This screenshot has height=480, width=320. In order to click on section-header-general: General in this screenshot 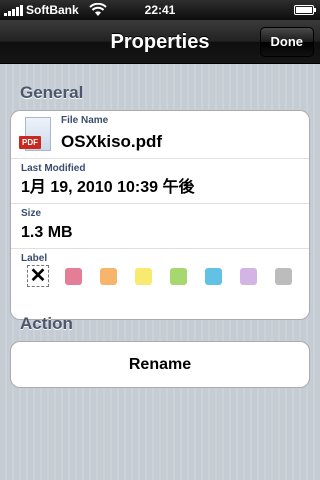, I will do `click(52, 92)`.